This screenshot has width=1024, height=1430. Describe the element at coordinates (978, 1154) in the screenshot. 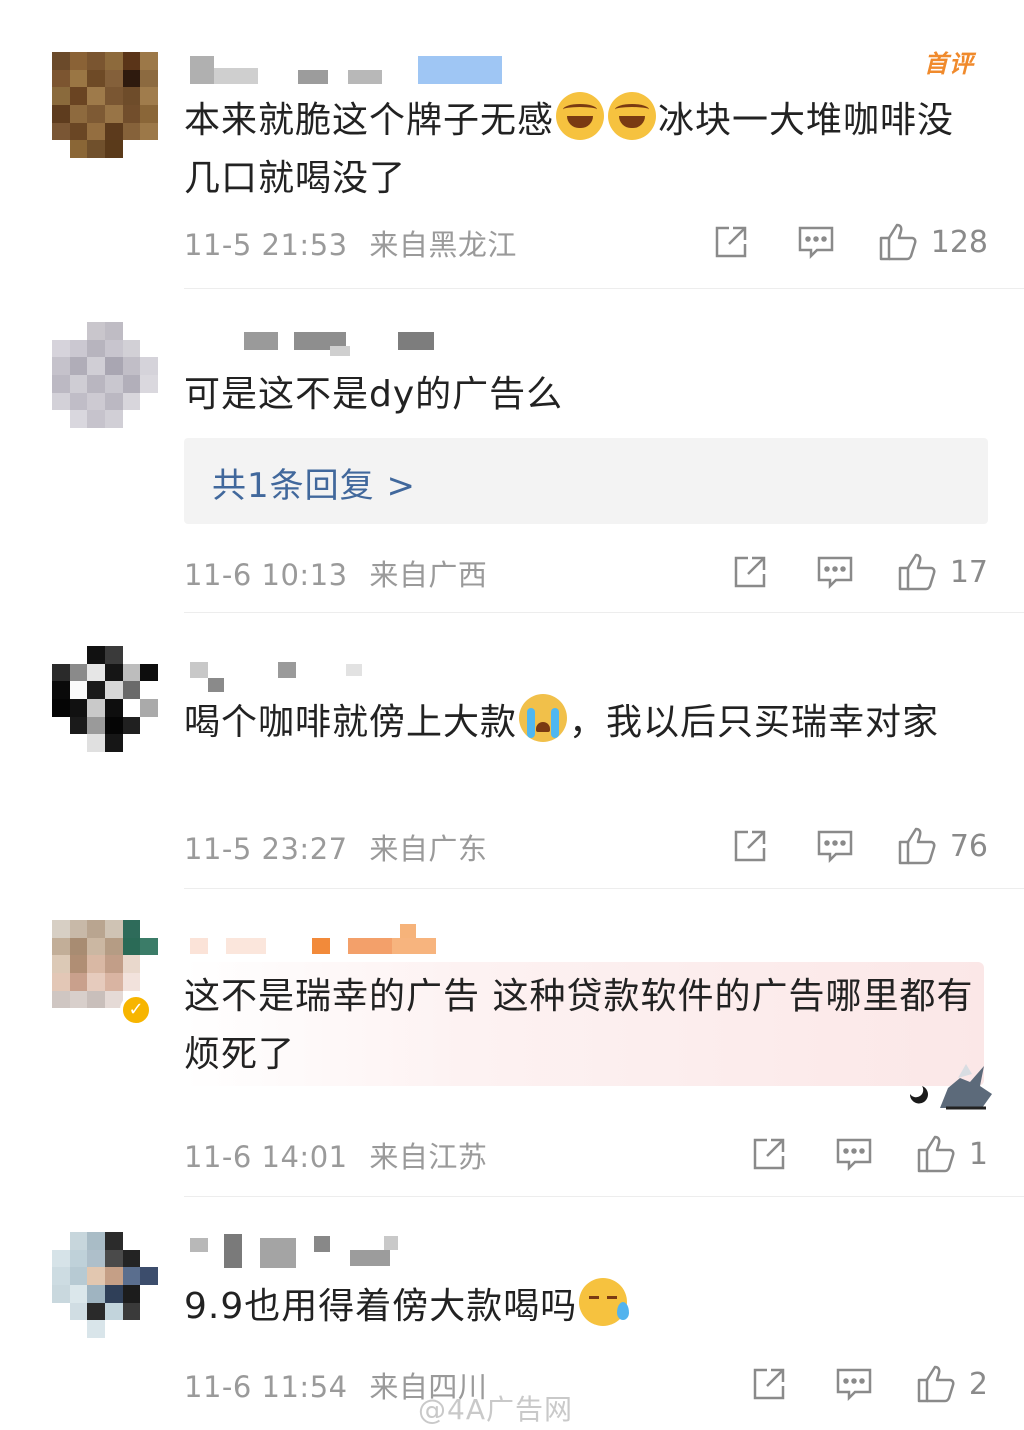

I see `like-count: 1` at that location.